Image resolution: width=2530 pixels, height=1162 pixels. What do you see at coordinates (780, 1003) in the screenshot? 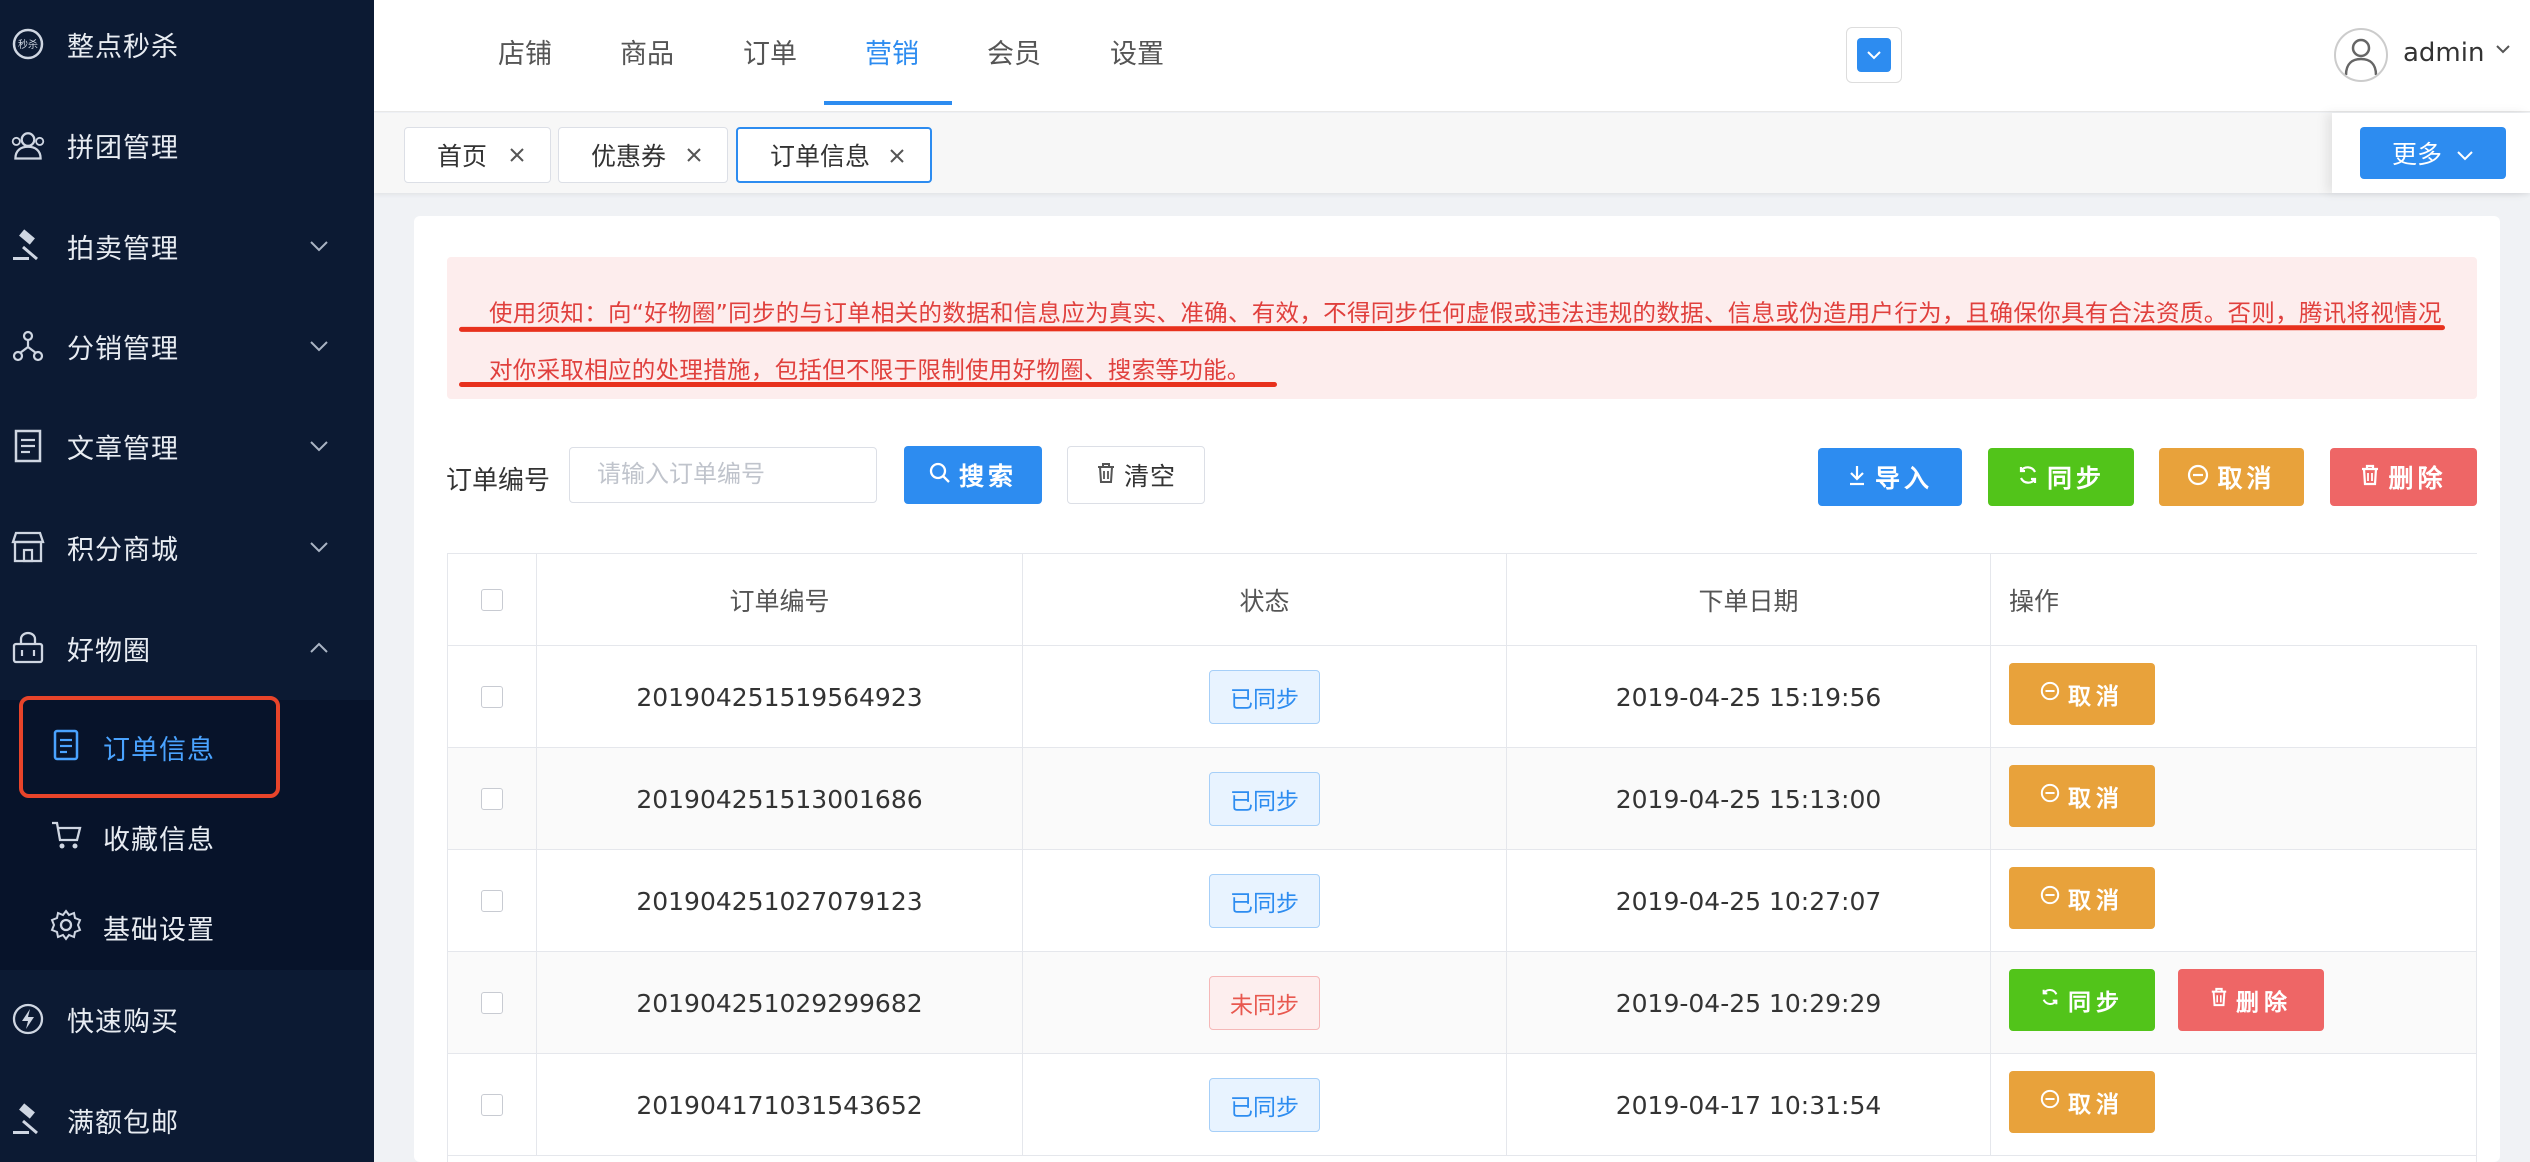
I see `order-number: 201904251029299682` at bounding box center [780, 1003].